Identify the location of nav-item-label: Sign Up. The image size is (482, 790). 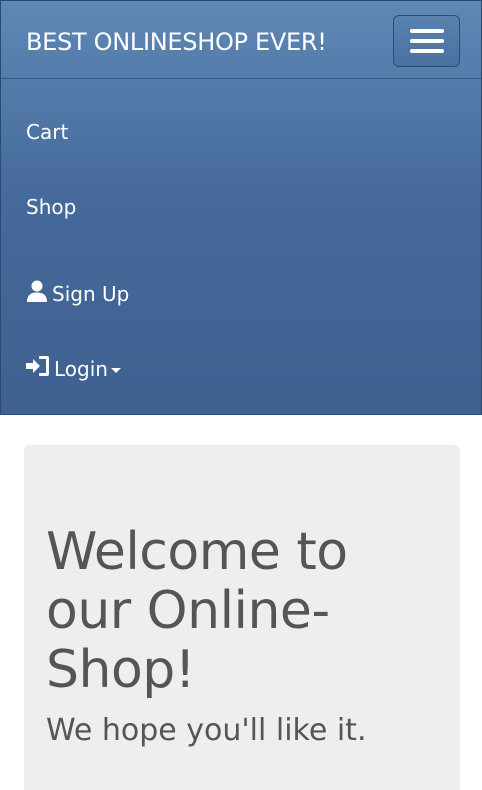
(91, 294).